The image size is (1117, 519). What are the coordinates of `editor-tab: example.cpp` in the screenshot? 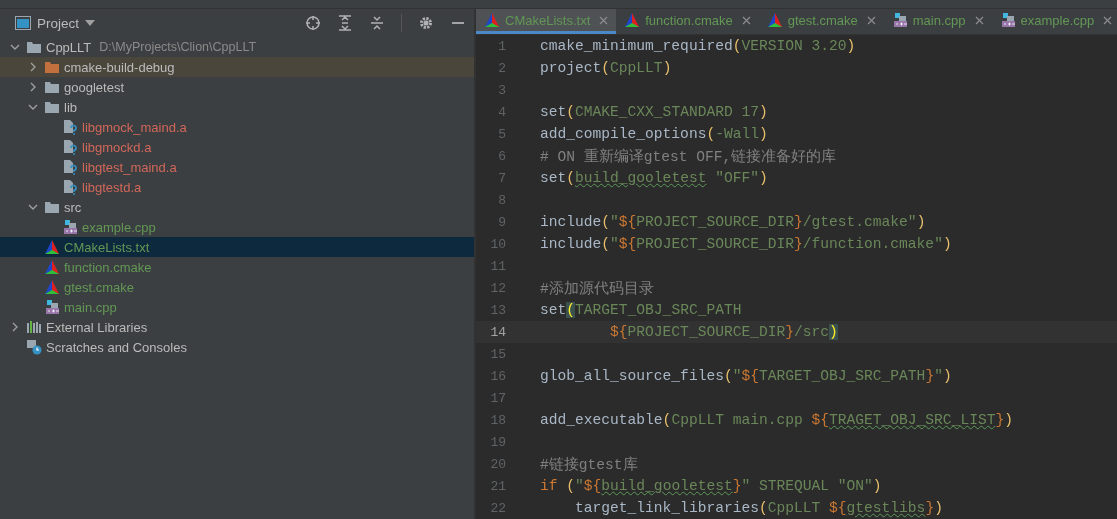 It's located at (1054, 21).